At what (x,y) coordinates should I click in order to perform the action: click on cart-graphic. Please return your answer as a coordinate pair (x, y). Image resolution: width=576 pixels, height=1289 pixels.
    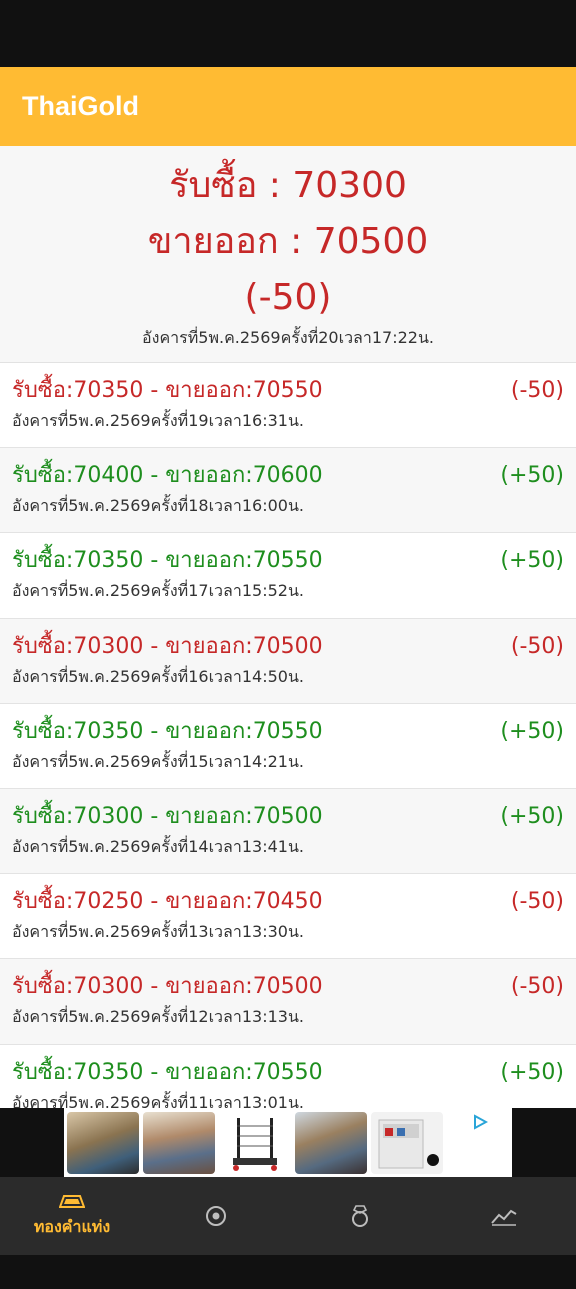
    Looking at the image, I should click on (255, 1144).